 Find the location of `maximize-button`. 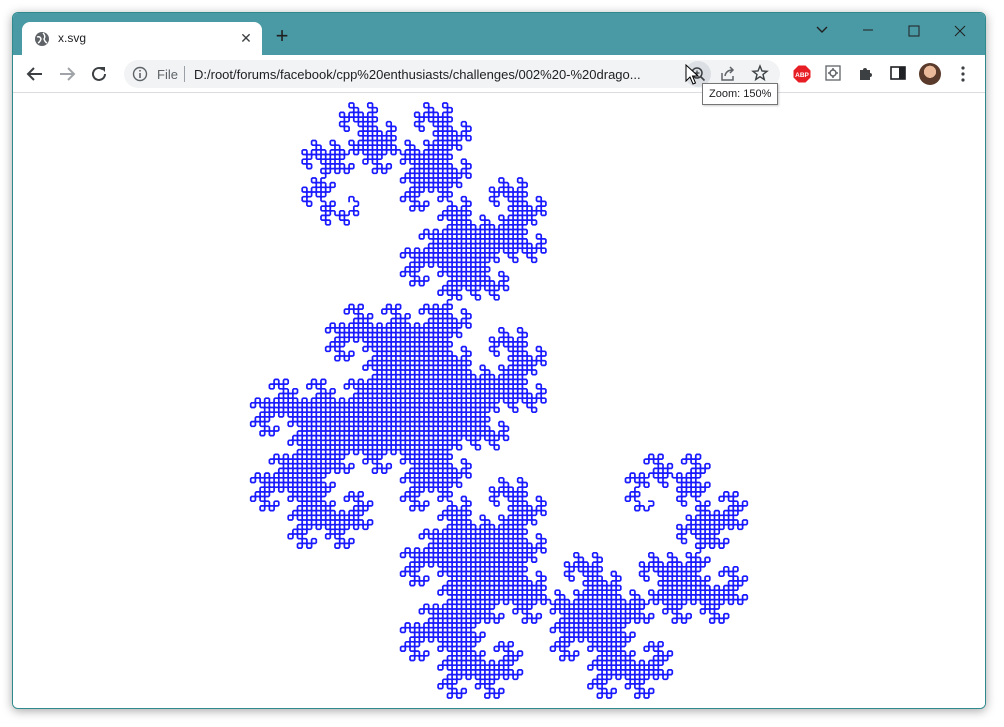

maximize-button is located at coordinates (915, 31).